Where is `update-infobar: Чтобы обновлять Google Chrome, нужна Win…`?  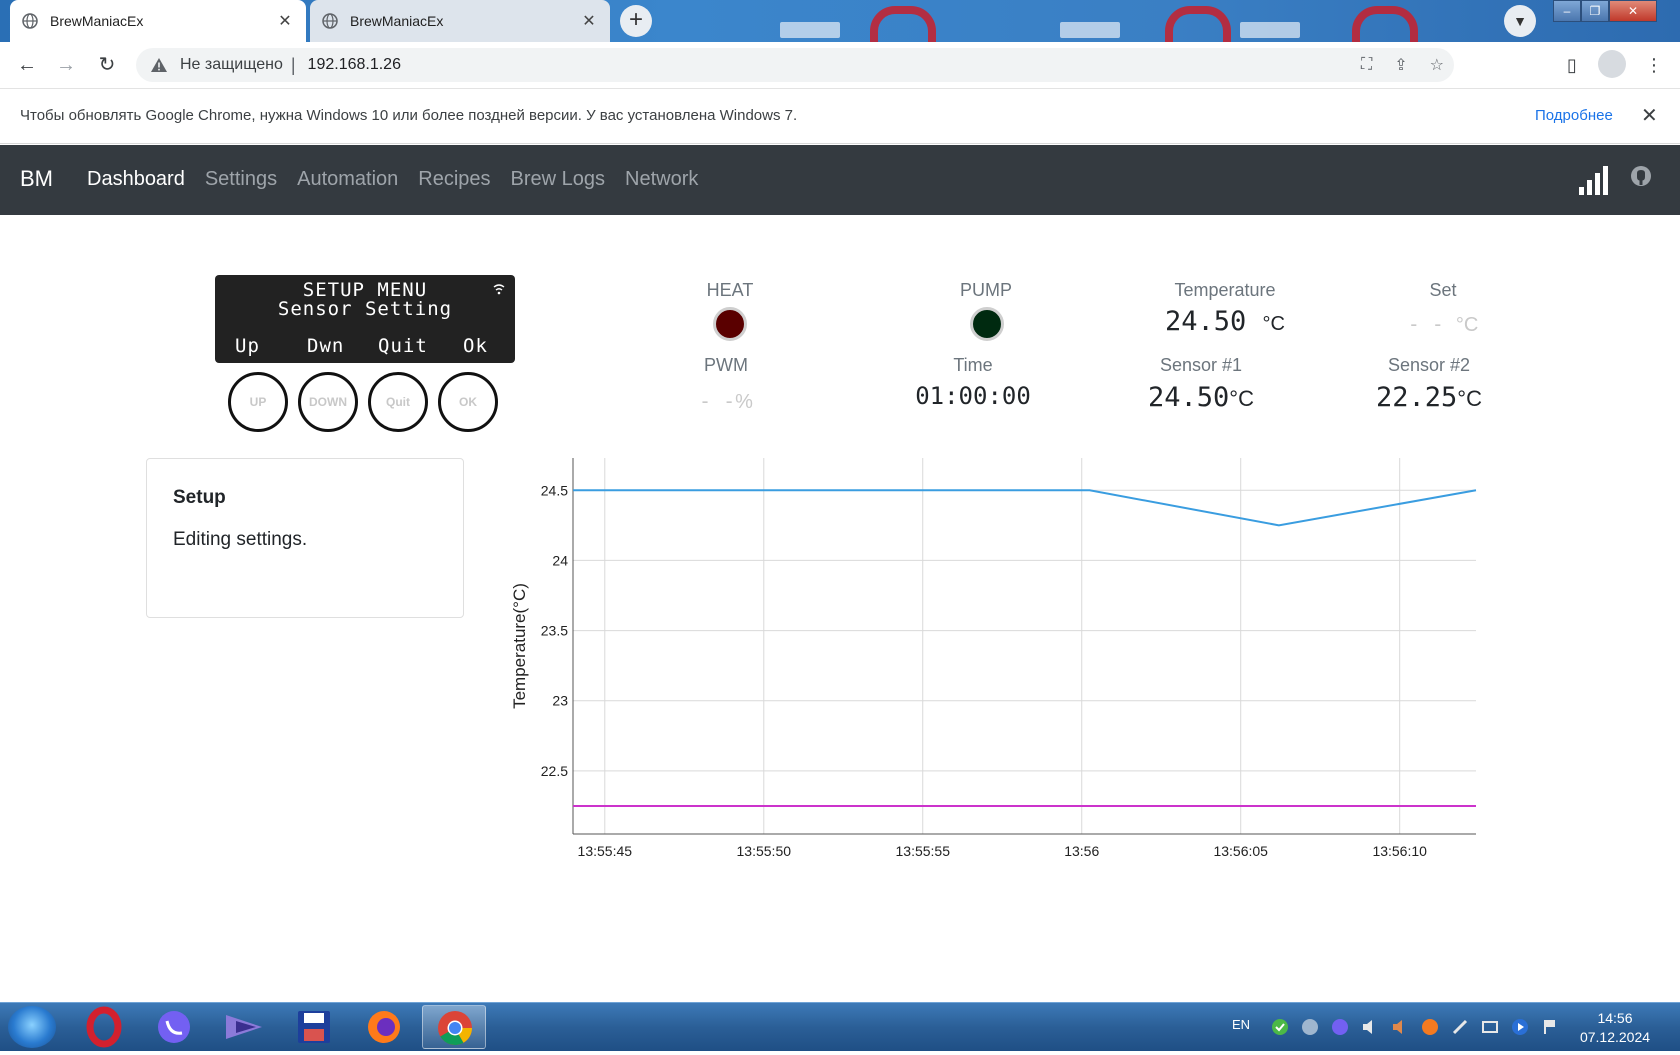 update-infobar: Чтобы обновлять Google Chrome, нужна Win… is located at coordinates (840, 116).